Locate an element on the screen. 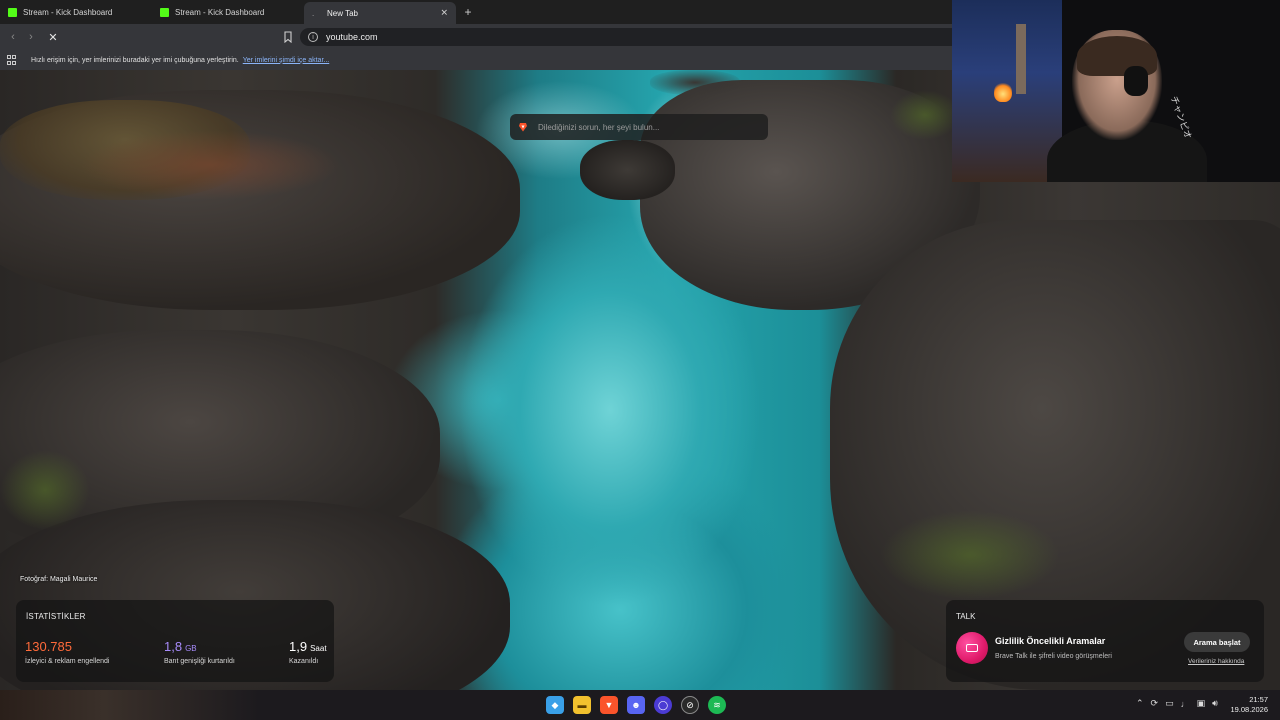 This screenshot has width=1280, height=720. apps-grid-icon is located at coordinates (12, 60).